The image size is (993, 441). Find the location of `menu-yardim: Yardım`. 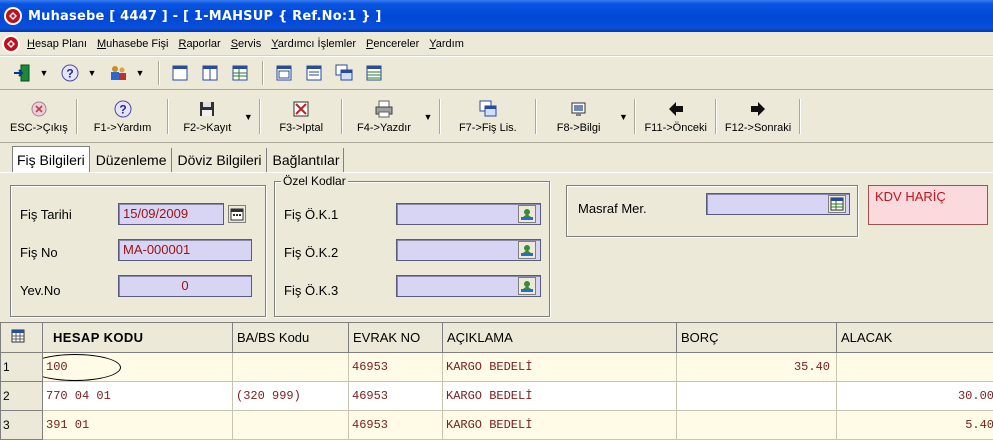

menu-yardim: Yardım is located at coordinates (446, 44).